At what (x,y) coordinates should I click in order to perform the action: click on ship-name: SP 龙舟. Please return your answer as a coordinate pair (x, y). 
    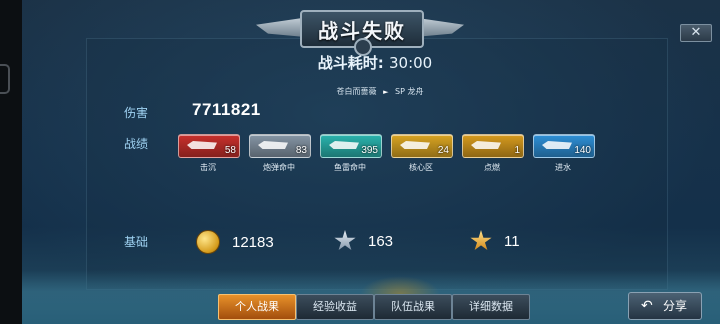
    Looking at the image, I should click on (409, 91).